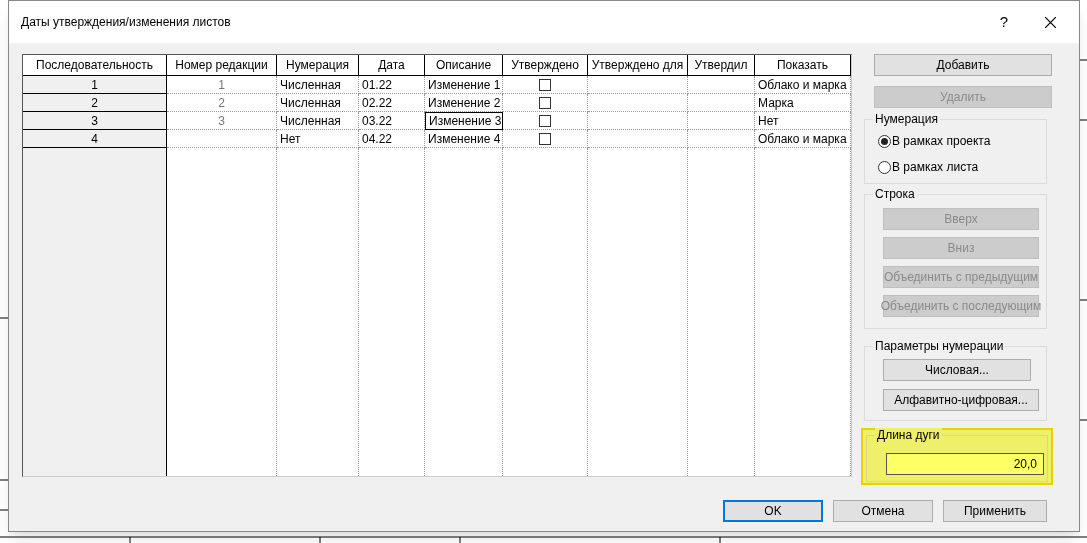 The height and width of the screenshot is (543, 1087). What do you see at coordinates (963, 65) in the screenshot?
I see `button: Добавить` at bounding box center [963, 65].